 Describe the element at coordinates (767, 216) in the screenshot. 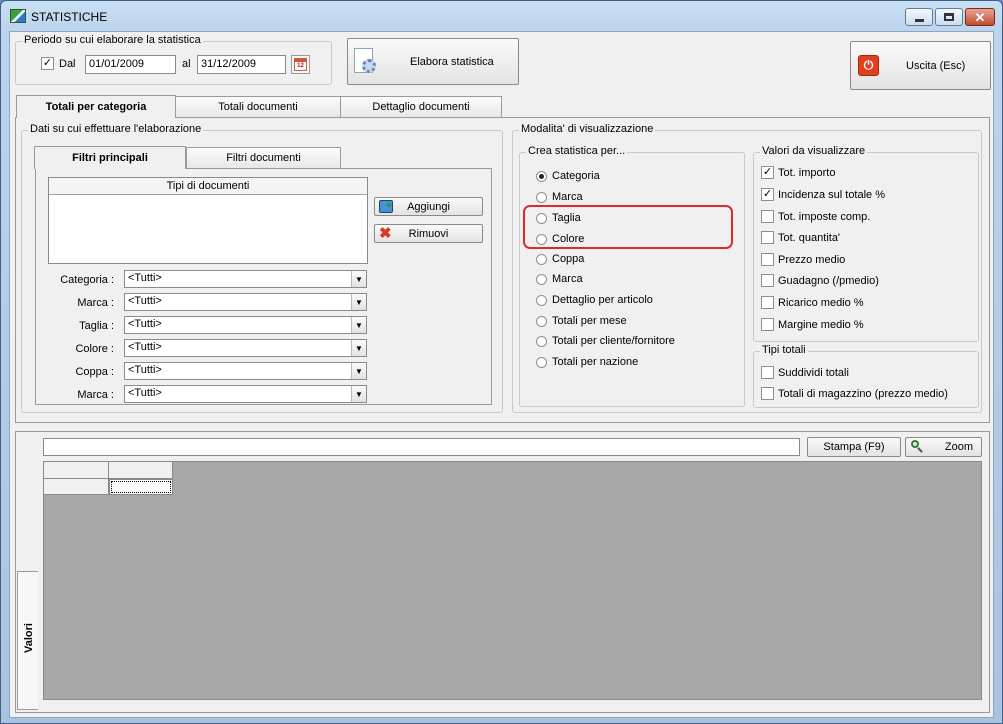

I see `checkbox-tot-imposte` at that location.